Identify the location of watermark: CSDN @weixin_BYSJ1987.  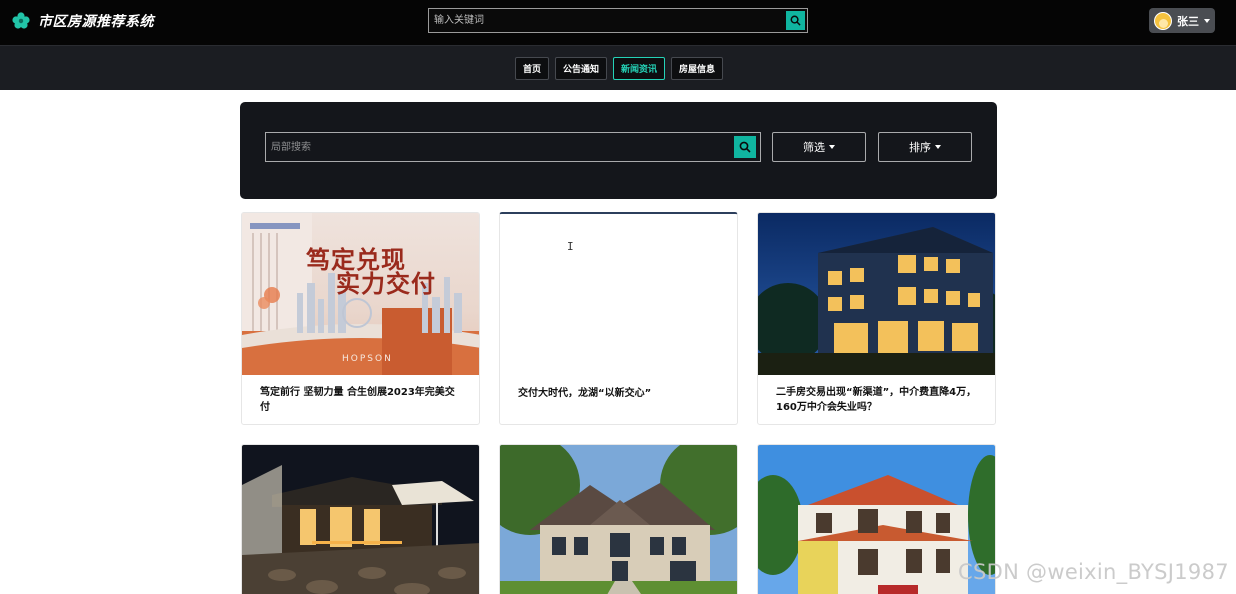
(1093, 572).